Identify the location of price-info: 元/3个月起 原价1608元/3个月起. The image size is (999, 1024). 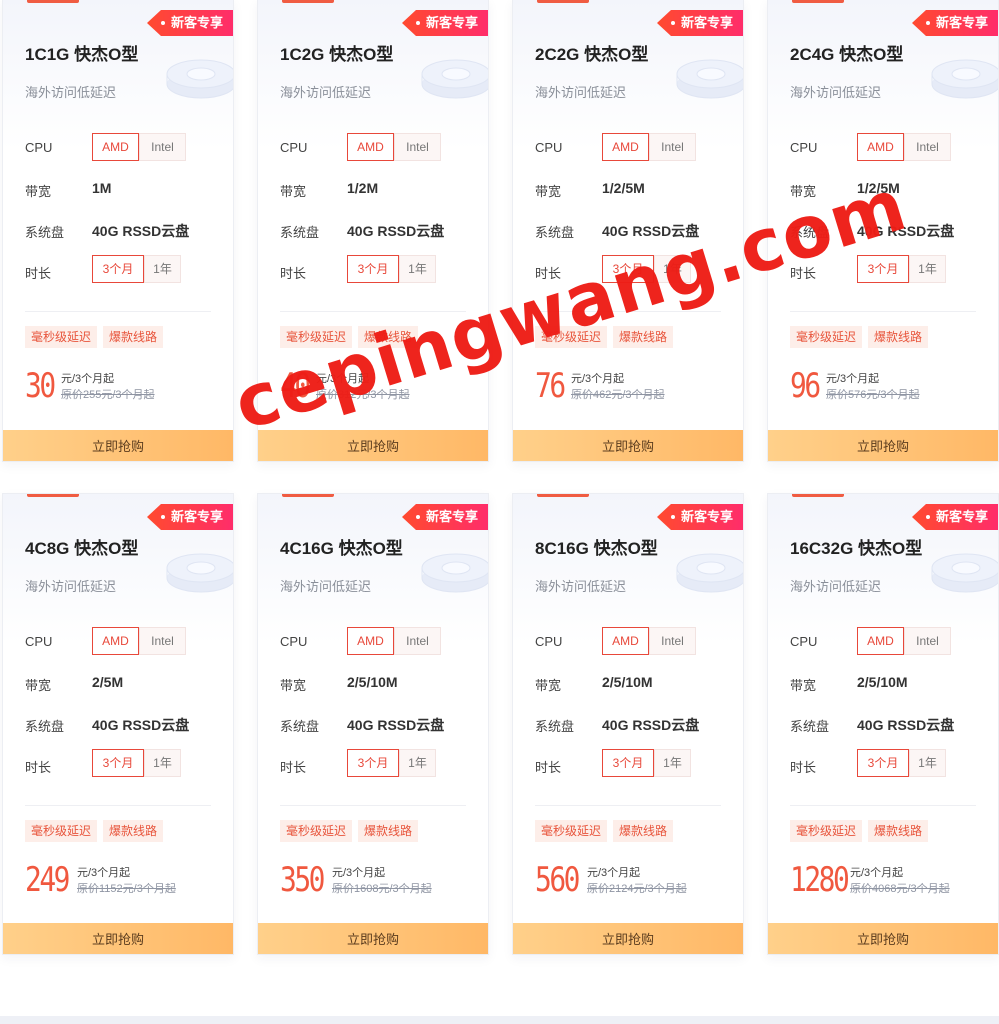
(382, 881).